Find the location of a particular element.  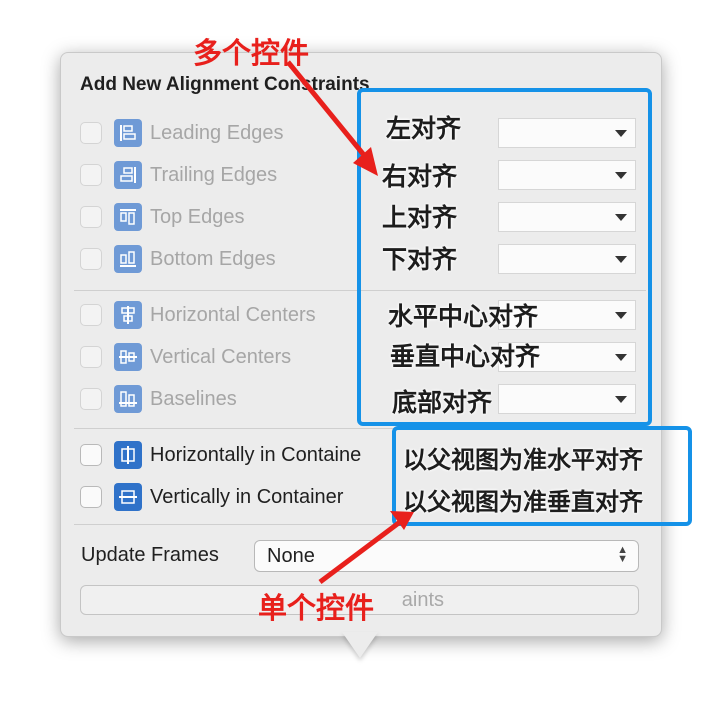

single-control-annotation: 单个控件 is located at coordinates (316, 608).